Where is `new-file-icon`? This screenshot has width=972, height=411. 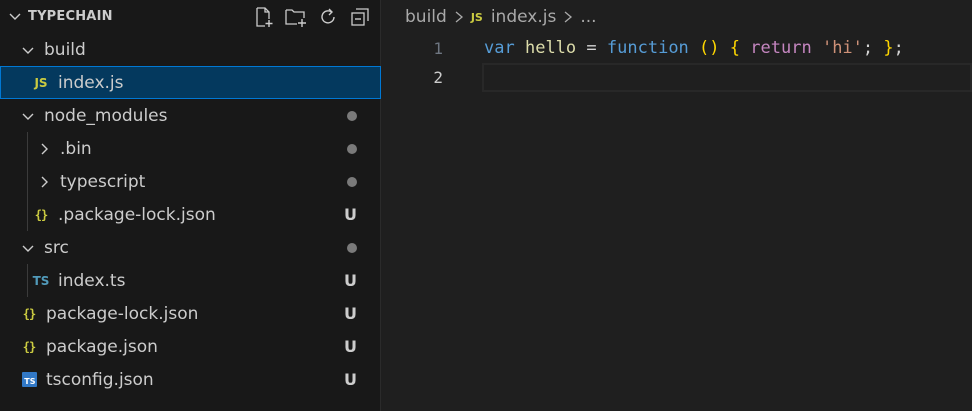 new-file-icon is located at coordinates (264, 17).